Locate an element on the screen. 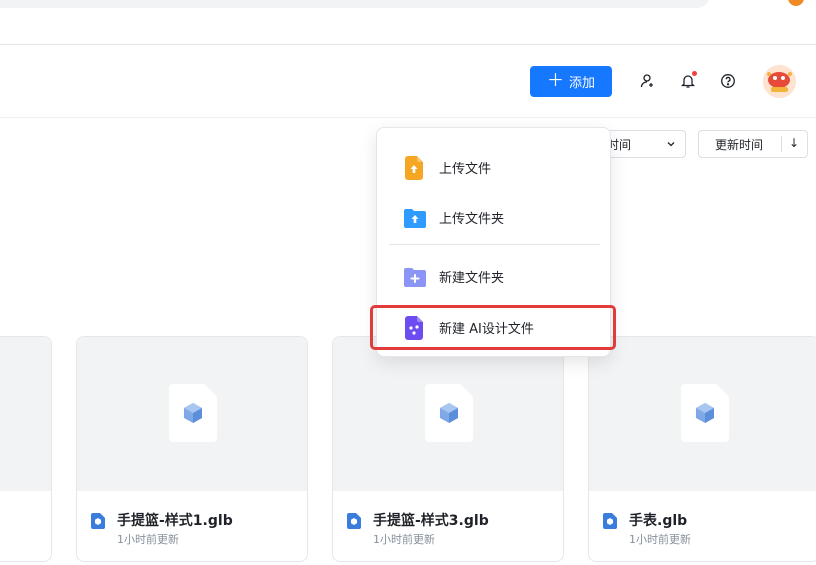  sort-order-select: 更新时间 ↓ is located at coordinates (753, 144).